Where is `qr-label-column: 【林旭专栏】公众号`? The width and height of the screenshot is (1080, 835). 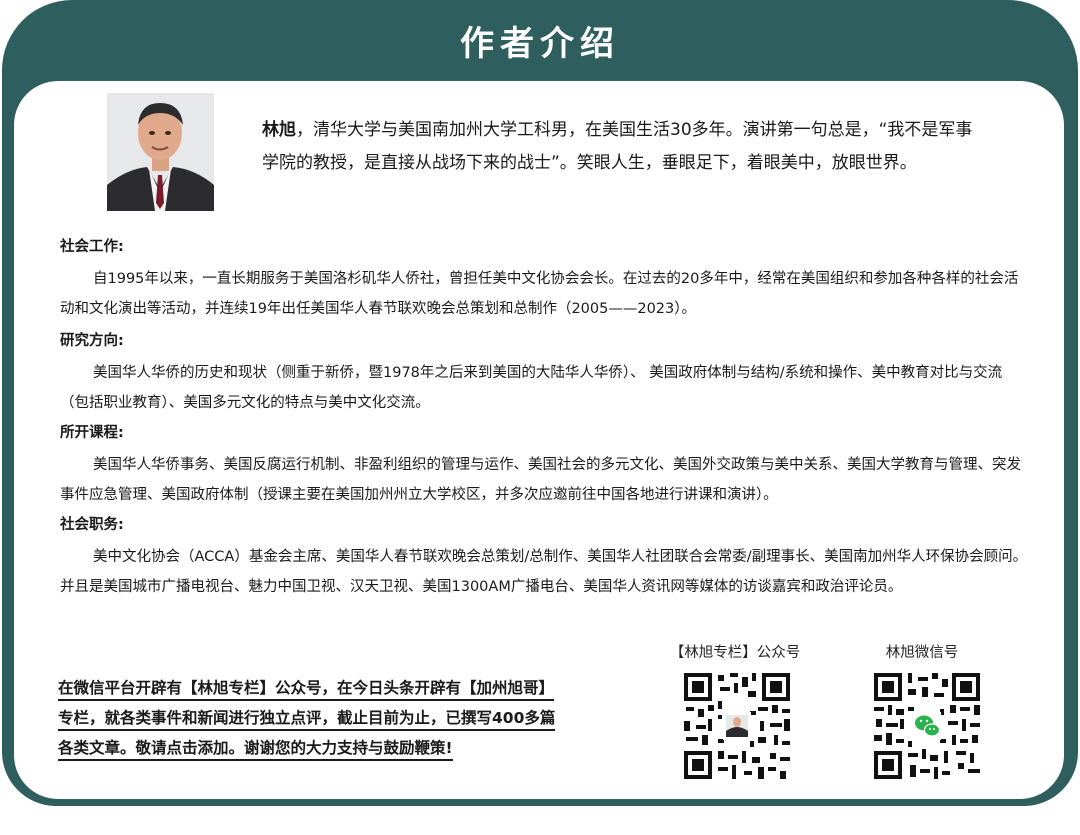 qr-label-column: 【林旭专栏】公众号 is located at coordinates (735, 653).